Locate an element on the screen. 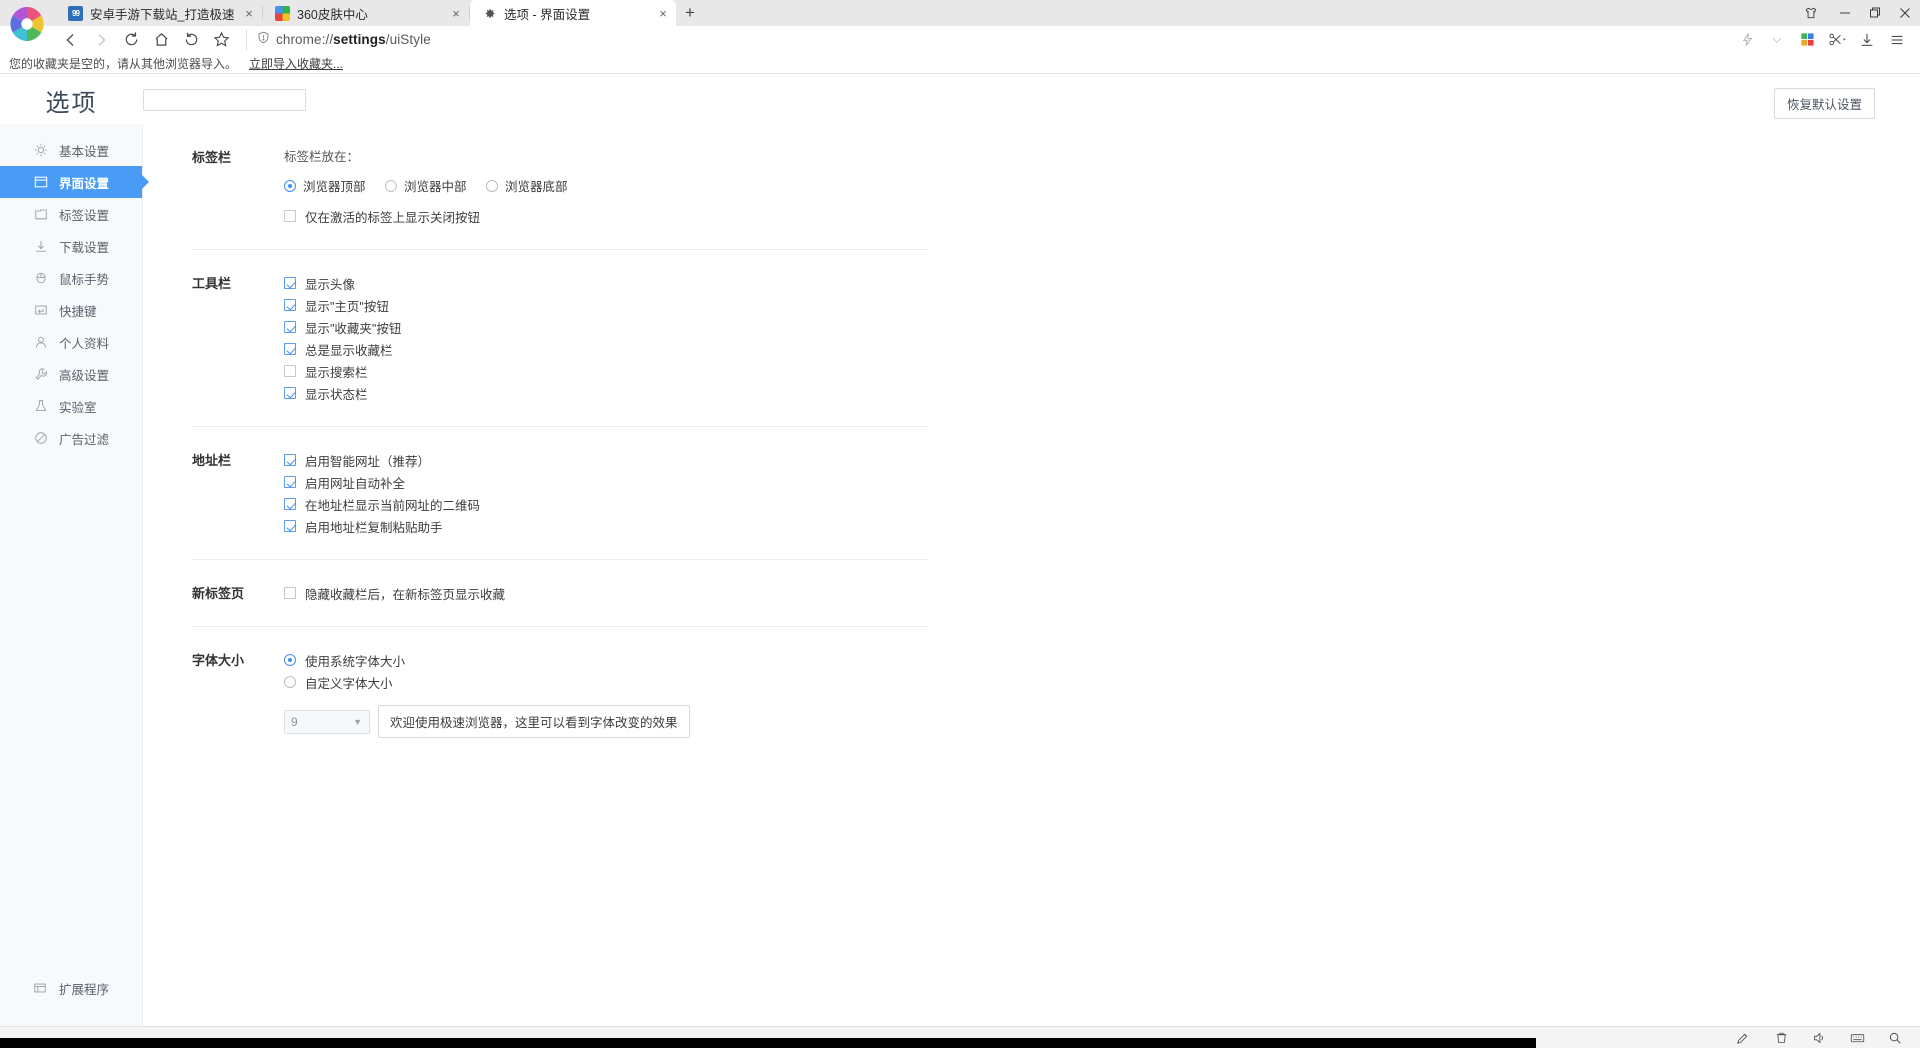 The height and width of the screenshot is (1048, 1920). scissors-icon is located at coordinates (1837, 40).